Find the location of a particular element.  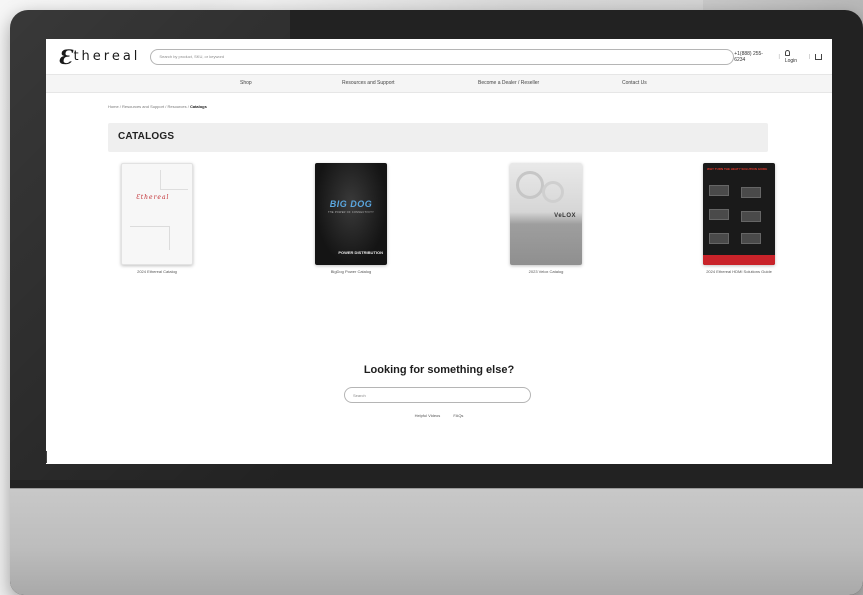

breadcrumb-resources-support: Resources and Support is located at coordinates (143, 106).